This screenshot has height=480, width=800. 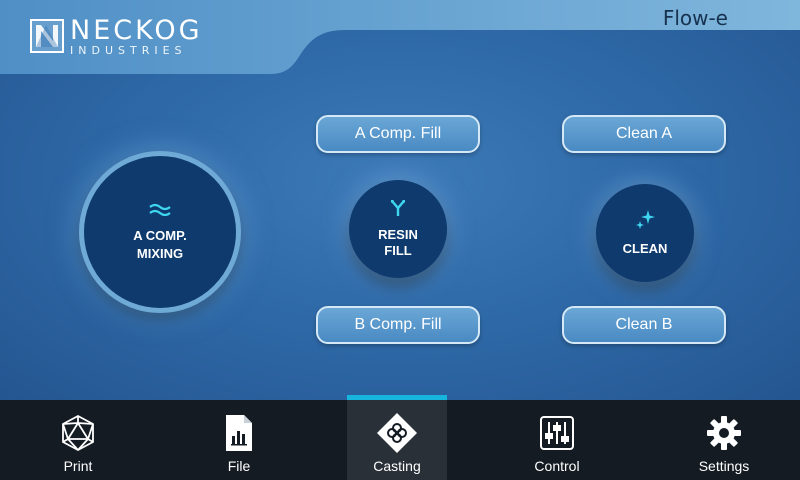 What do you see at coordinates (398, 134) in the screenshot?
I see `a-comp-fill-button: A Comp. Fill` at bounding box center [398, 134].